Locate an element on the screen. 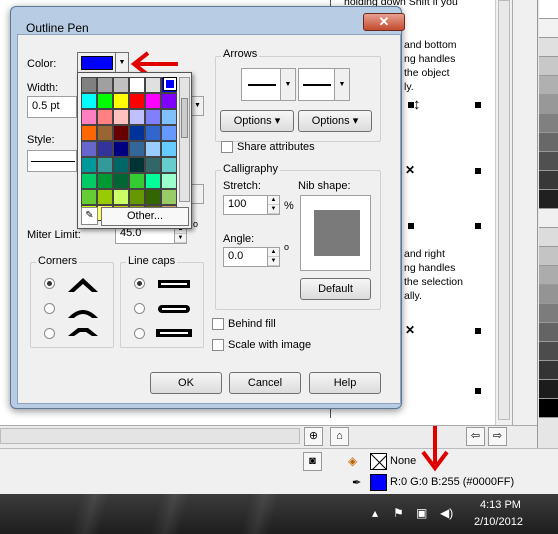 The image size is (558, 534). units-dropdown-icon: ▼ is located at coordinates (197, 106).